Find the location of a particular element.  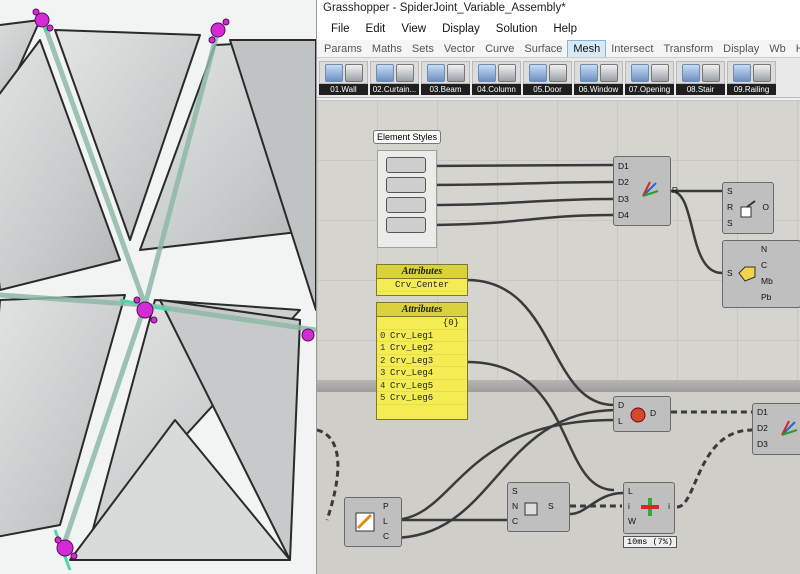

deconstruct-component: S N C Mb Pb is located at coordinates (761, 274).